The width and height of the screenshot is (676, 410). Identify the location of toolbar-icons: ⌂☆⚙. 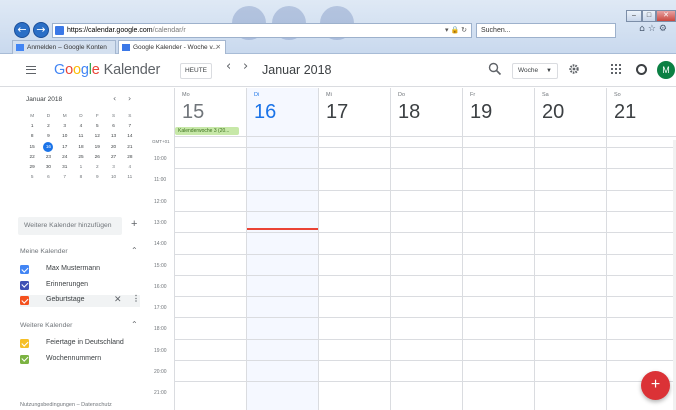
(654, 29).